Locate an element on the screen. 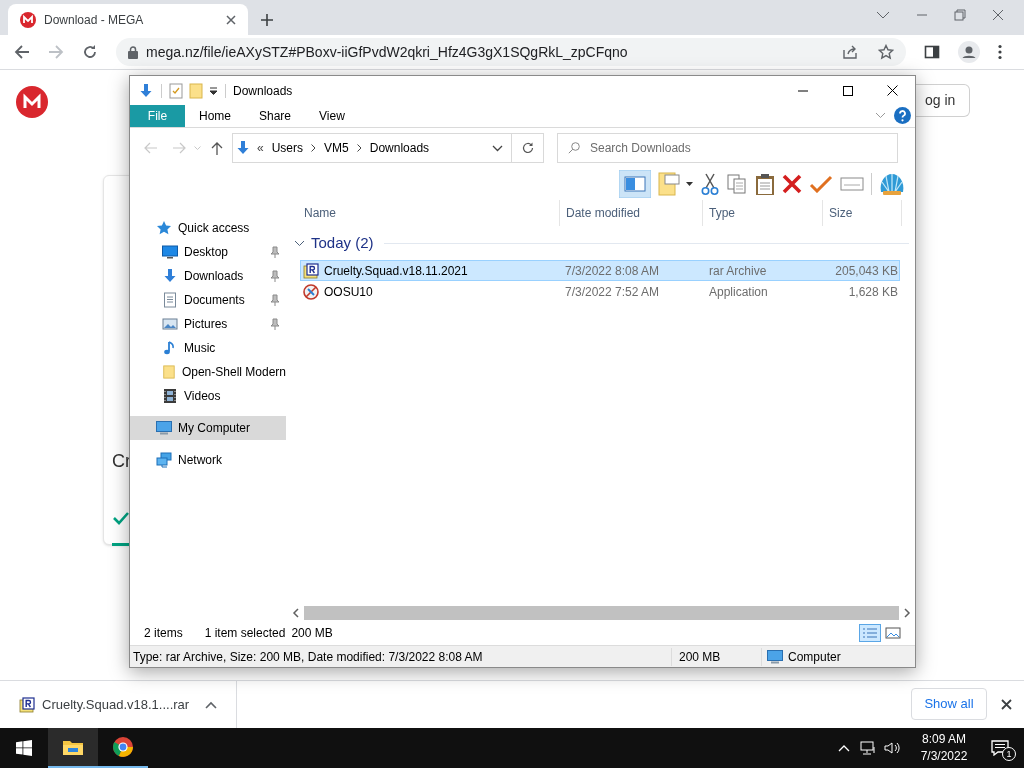 The width and height of the screenshot is (1024, 768). pictures-icon is located at coordinates (170, 324).